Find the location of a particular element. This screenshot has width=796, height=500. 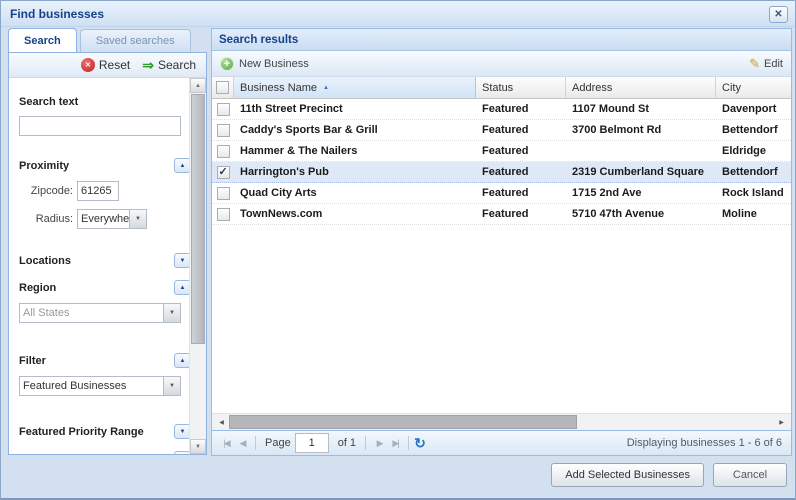

collapse-icon: ▲ is located at coordinates (182, 165).